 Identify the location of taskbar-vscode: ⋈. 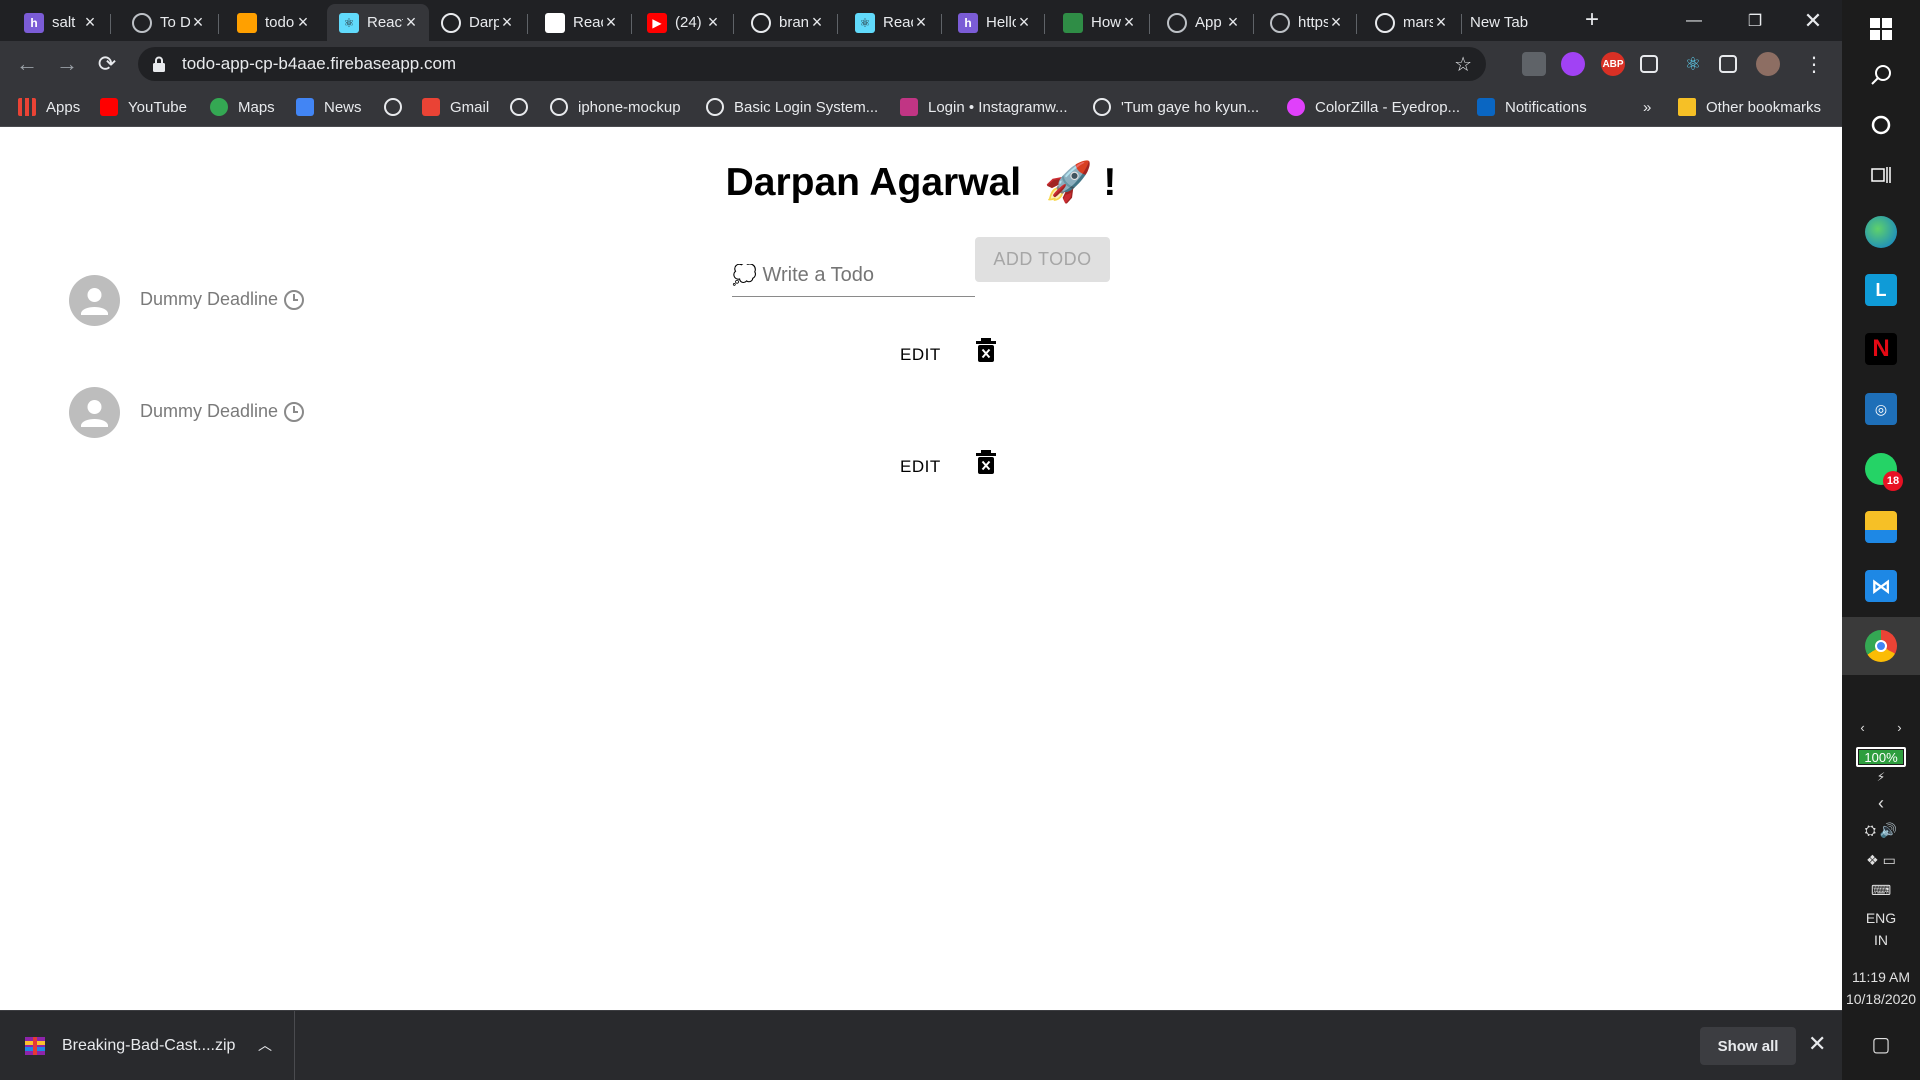
(1881, 586).